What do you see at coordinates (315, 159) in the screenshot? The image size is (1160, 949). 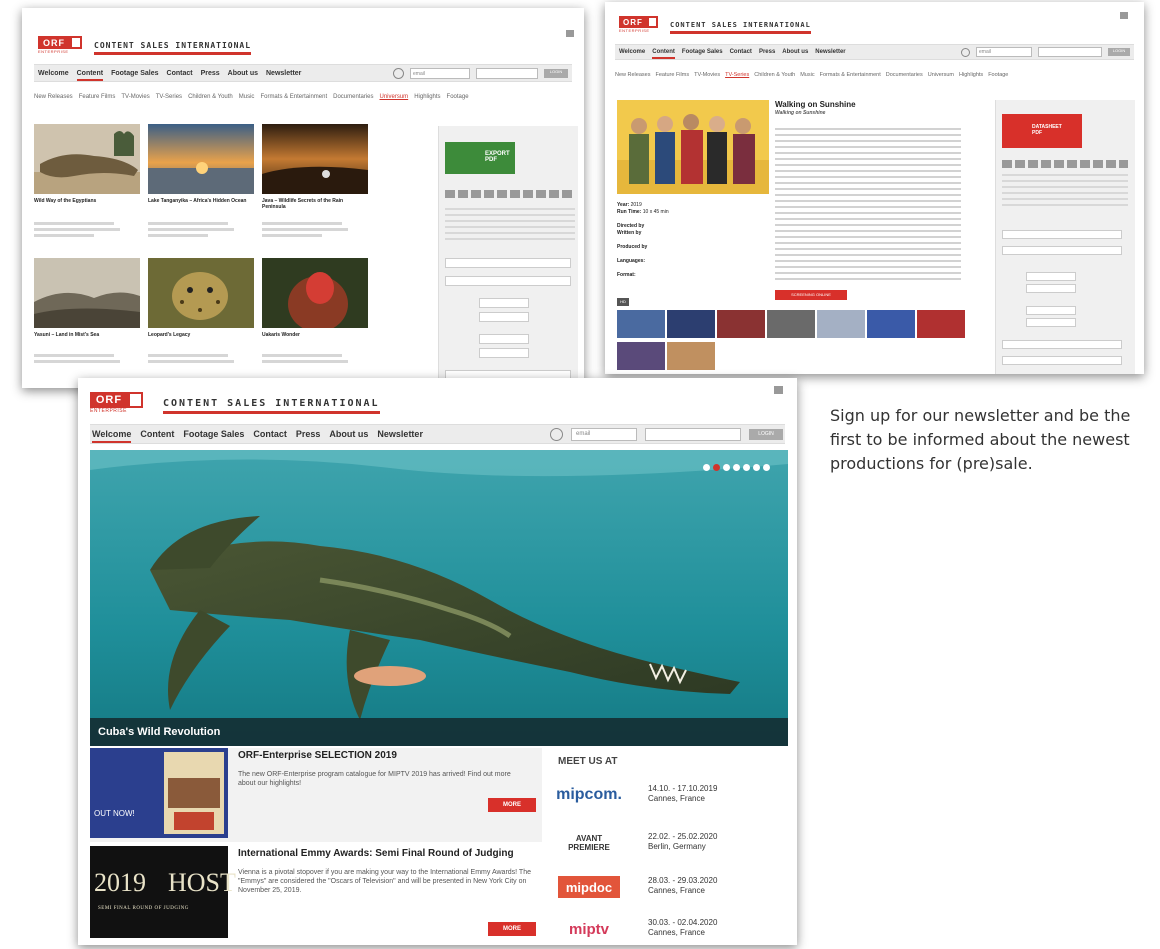 I see `thumb-desert-dusk` at bounding box center [315, 159].